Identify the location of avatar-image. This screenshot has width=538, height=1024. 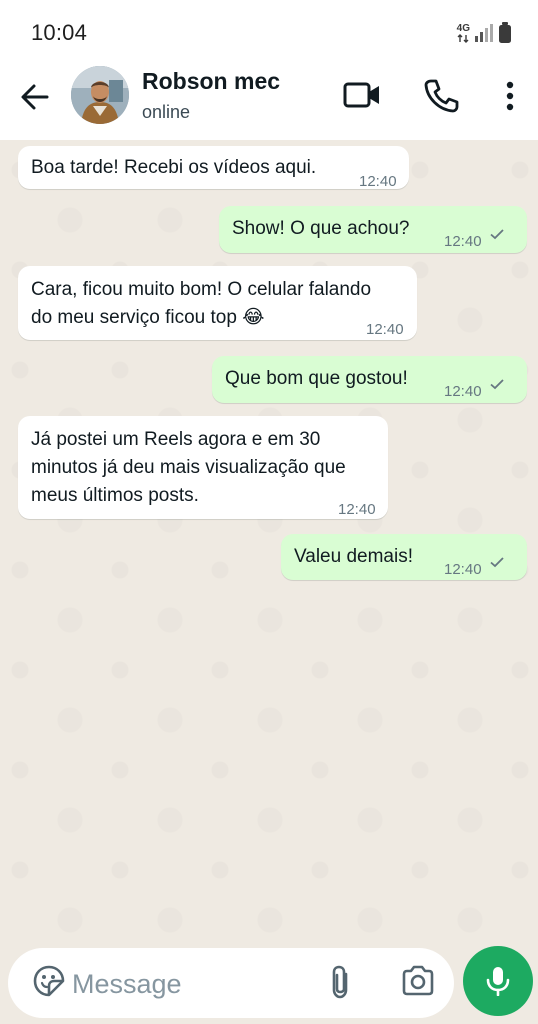
(100, 95).